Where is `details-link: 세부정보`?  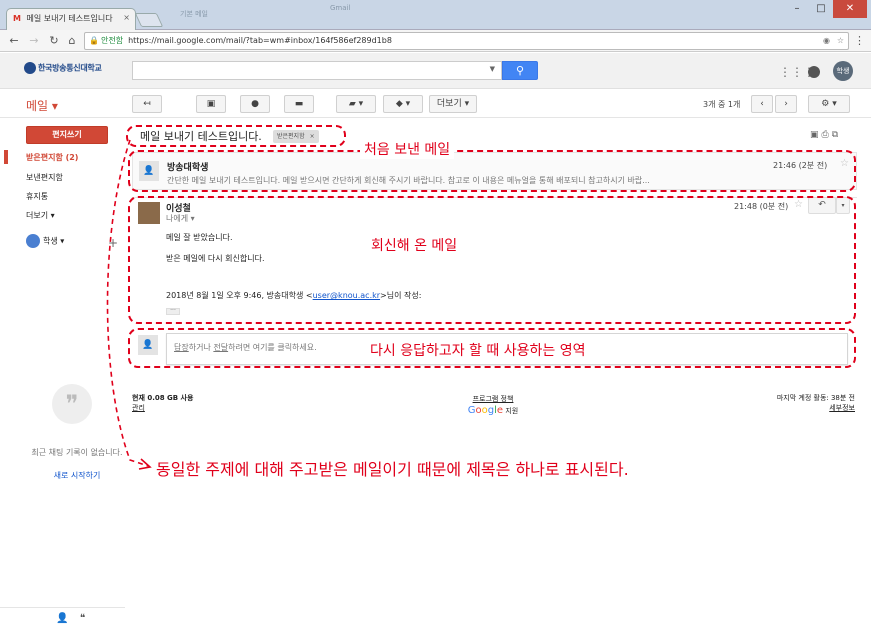
details-link: 세부정보 is located at coordinates (842, 408).